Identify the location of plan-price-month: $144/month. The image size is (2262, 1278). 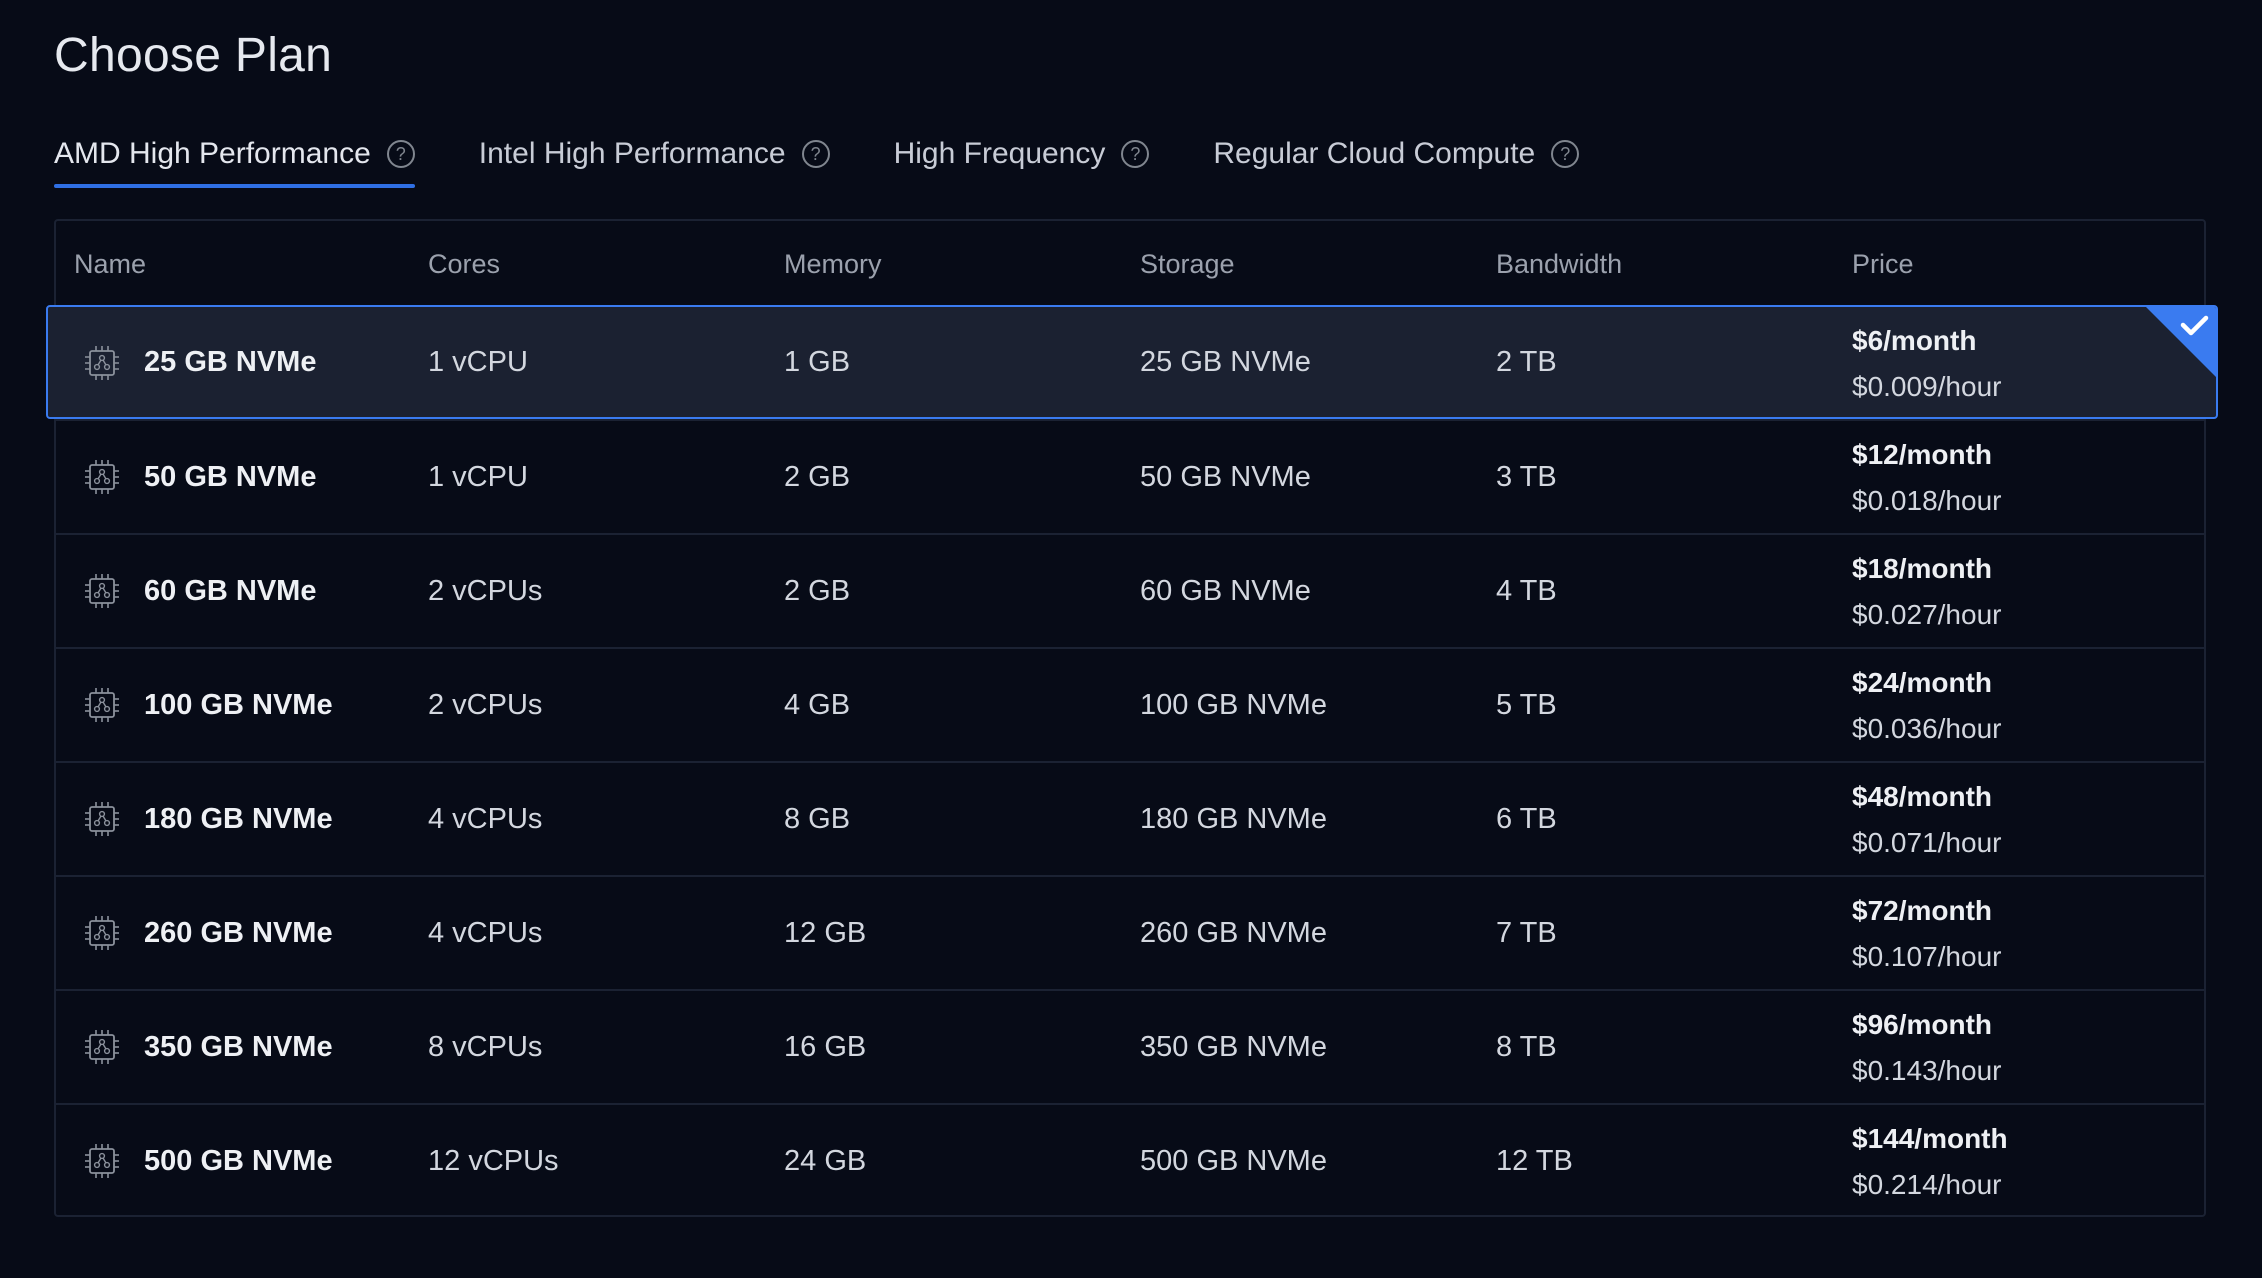
(1930, 1138).